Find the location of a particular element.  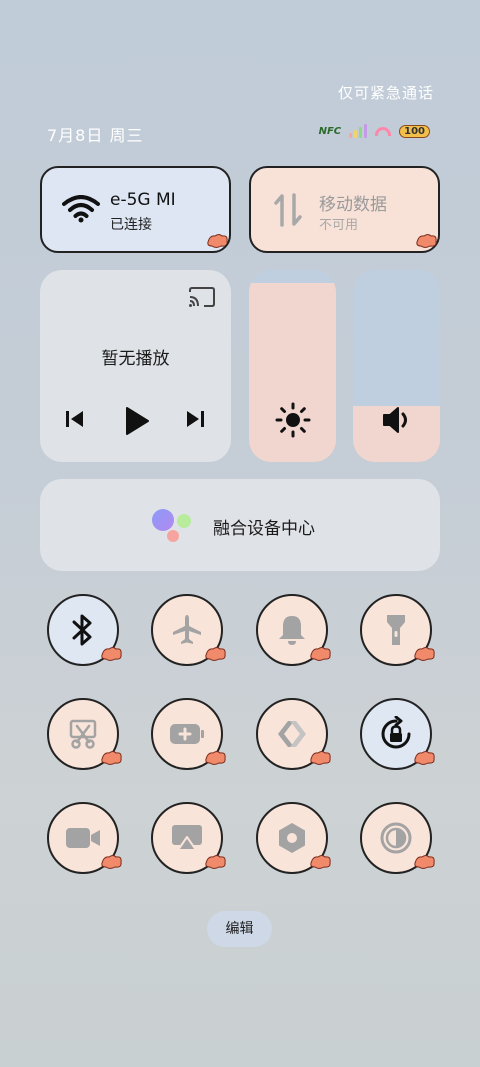

volume-slider is located at coordinates (396, 366).